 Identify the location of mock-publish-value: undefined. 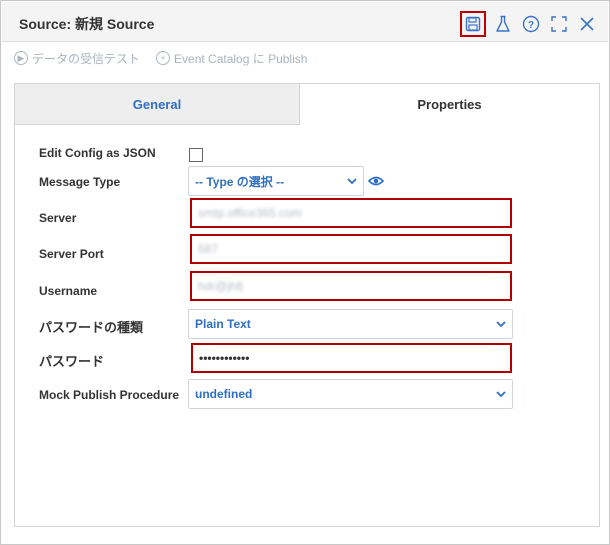
(224, 394).